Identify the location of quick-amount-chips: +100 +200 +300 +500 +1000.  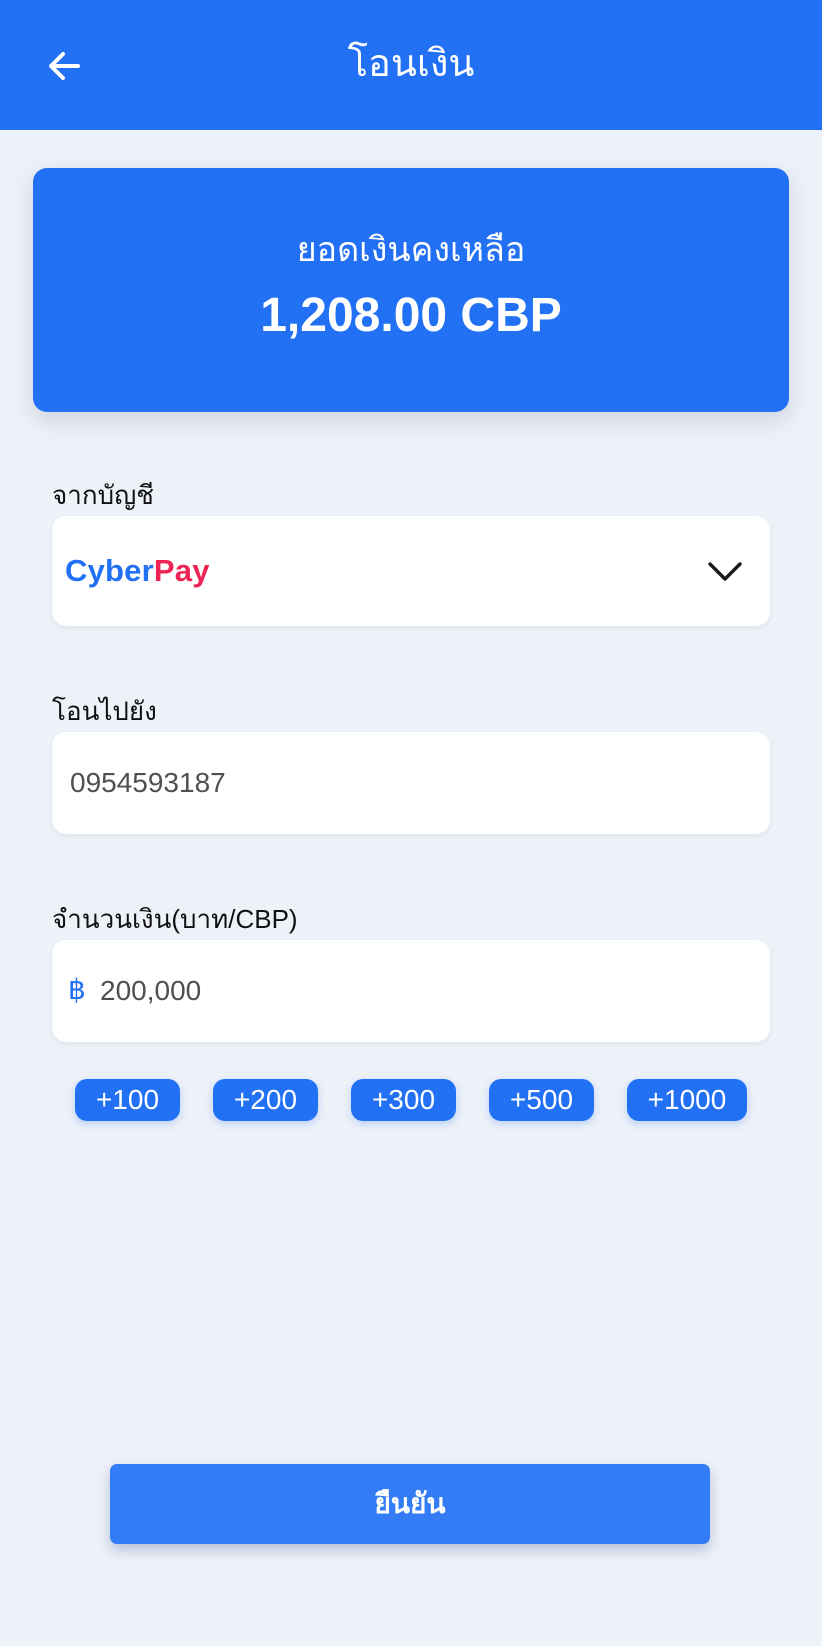
(411, 1101).